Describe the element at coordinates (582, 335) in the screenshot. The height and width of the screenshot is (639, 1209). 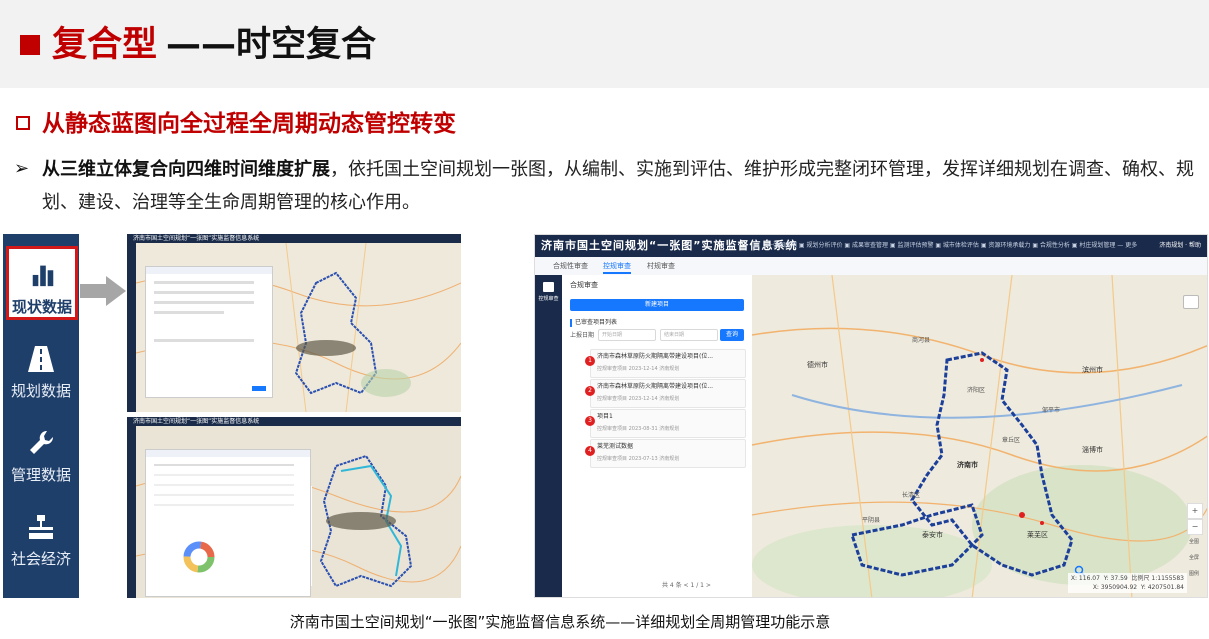
I see `date-label: 上报日期` at that location.